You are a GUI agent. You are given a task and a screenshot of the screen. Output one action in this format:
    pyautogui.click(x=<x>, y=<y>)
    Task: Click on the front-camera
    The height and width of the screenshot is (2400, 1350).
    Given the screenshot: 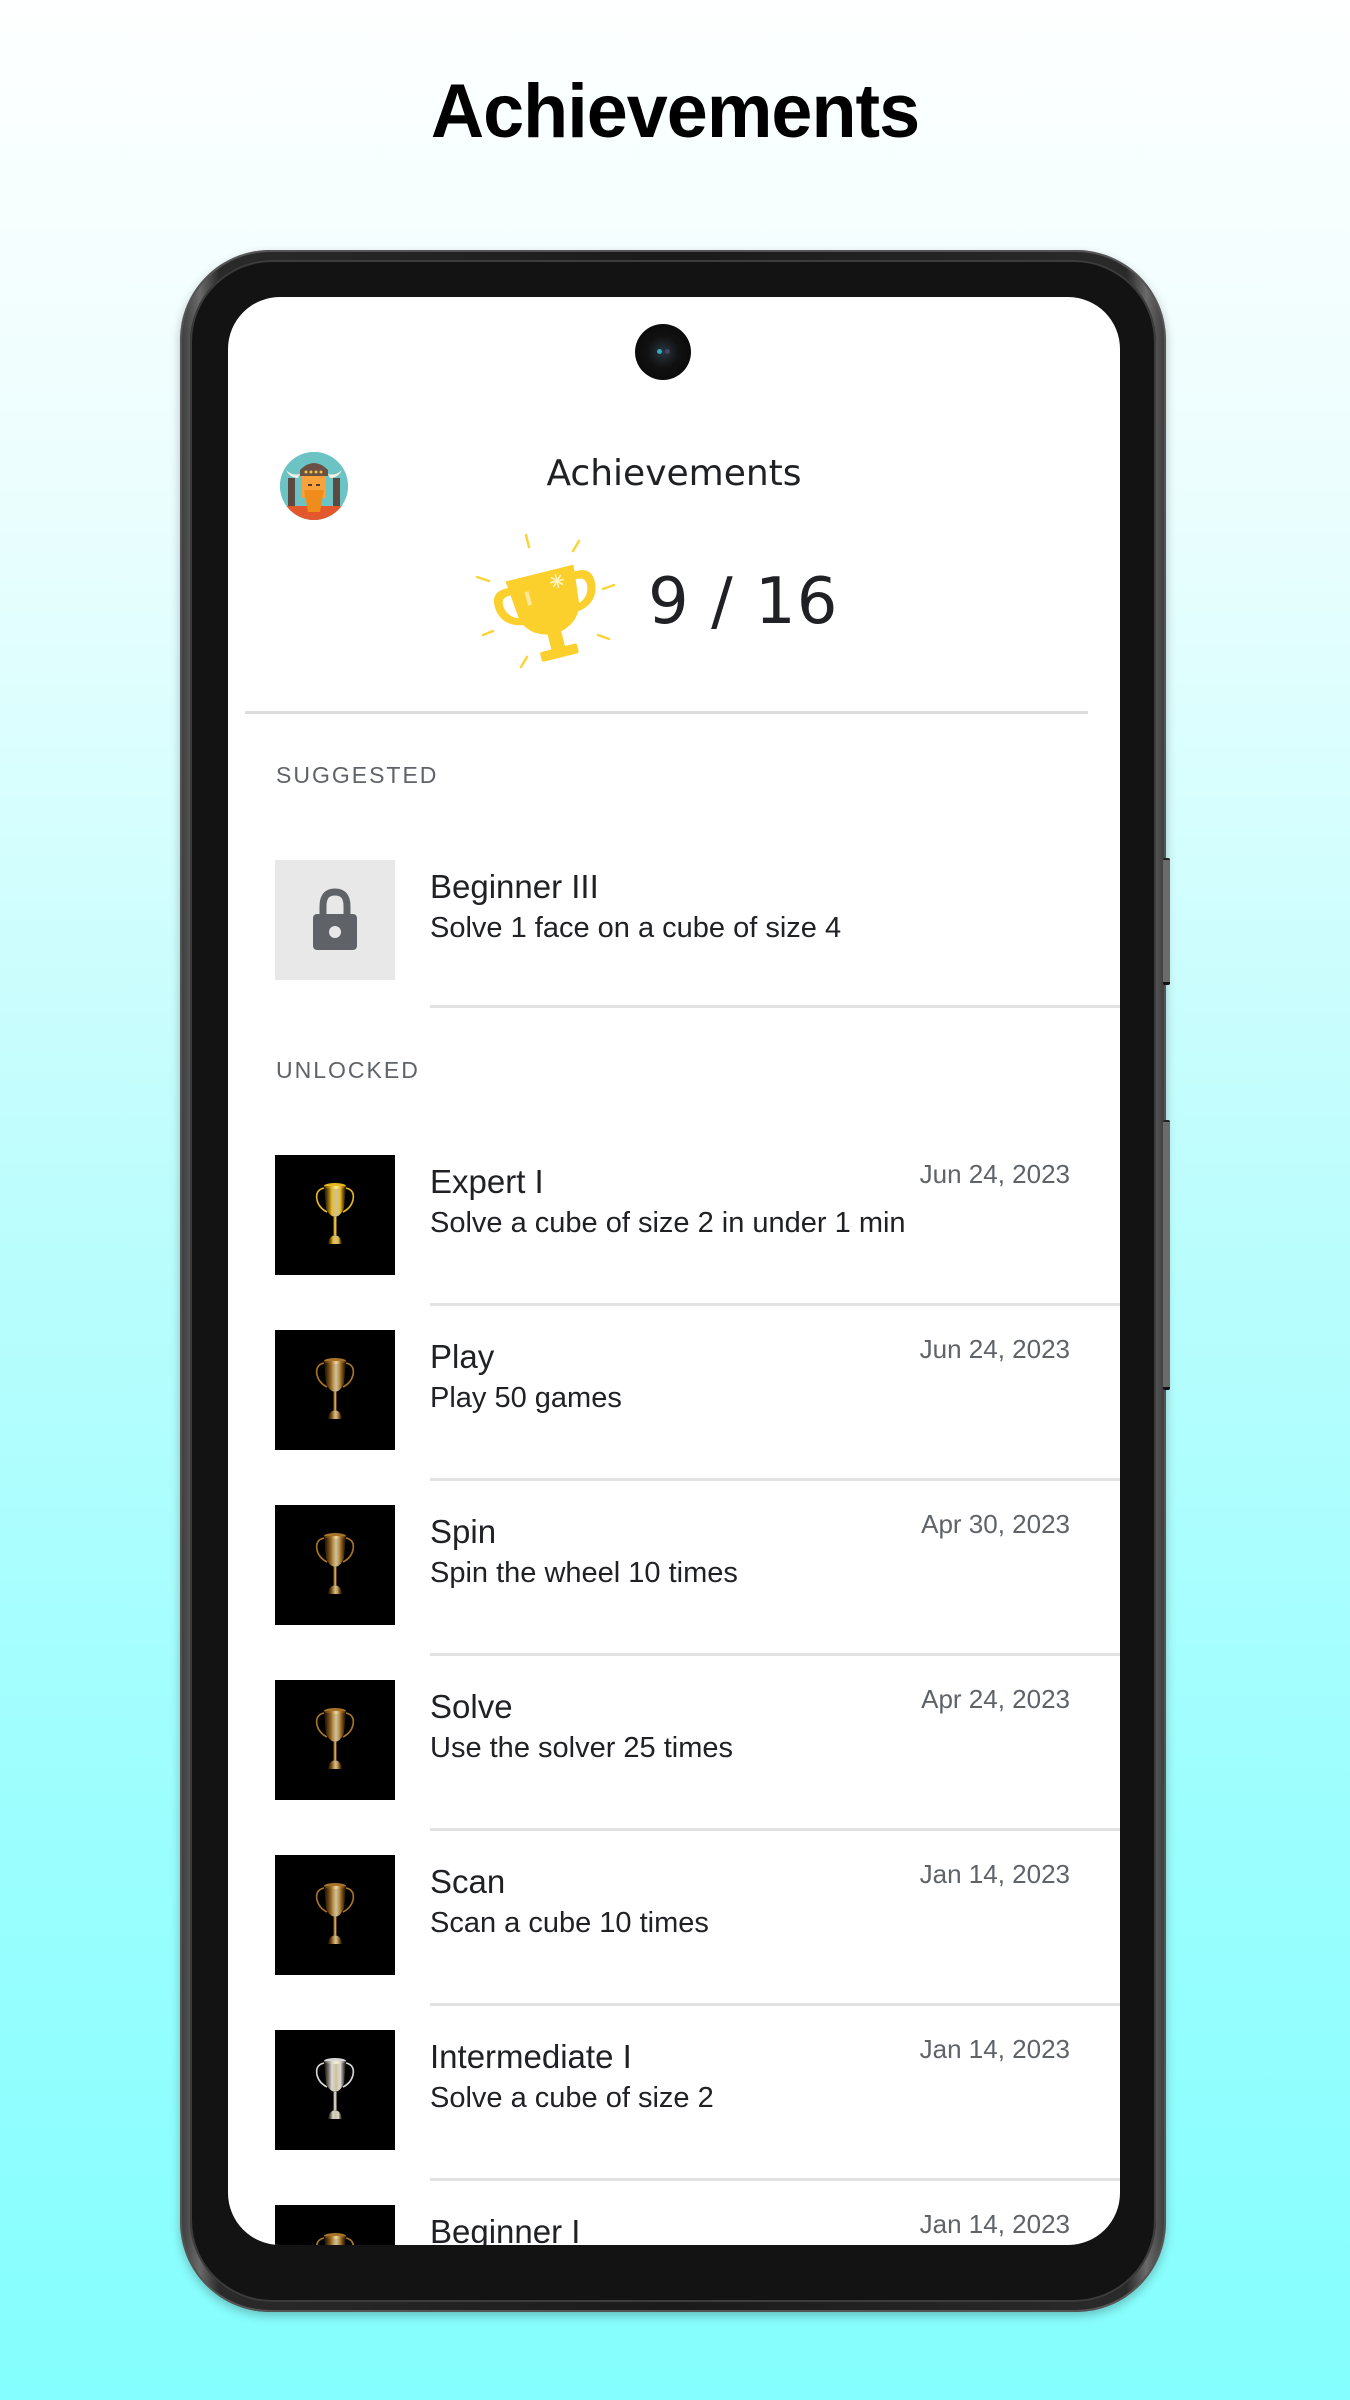 What is the action you would take?
    pyautogui.click(x=663, y=352)
    